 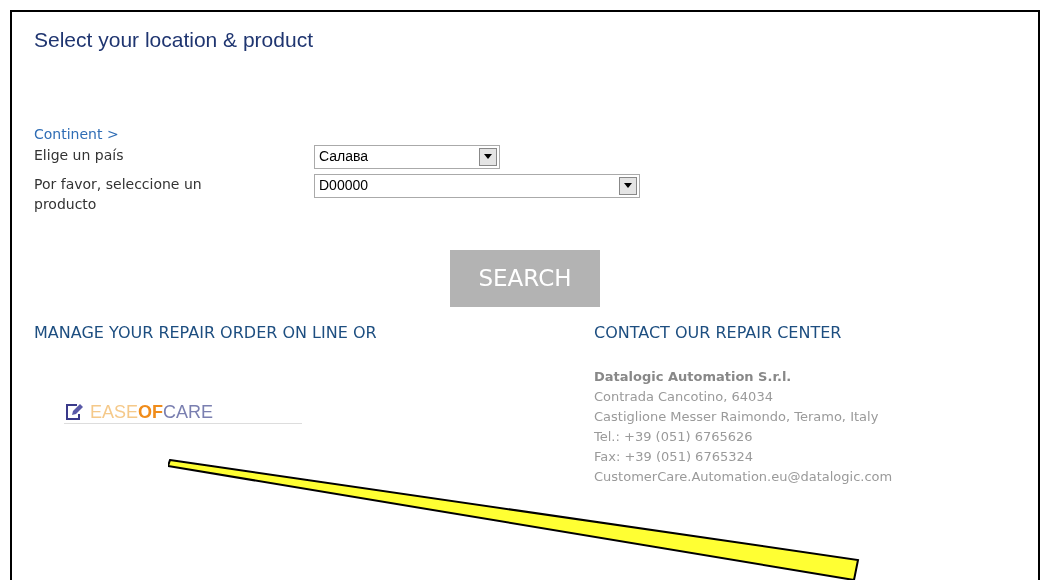 I want to click on breadcrumb-link: Continent >, so click(x=76, y=133).